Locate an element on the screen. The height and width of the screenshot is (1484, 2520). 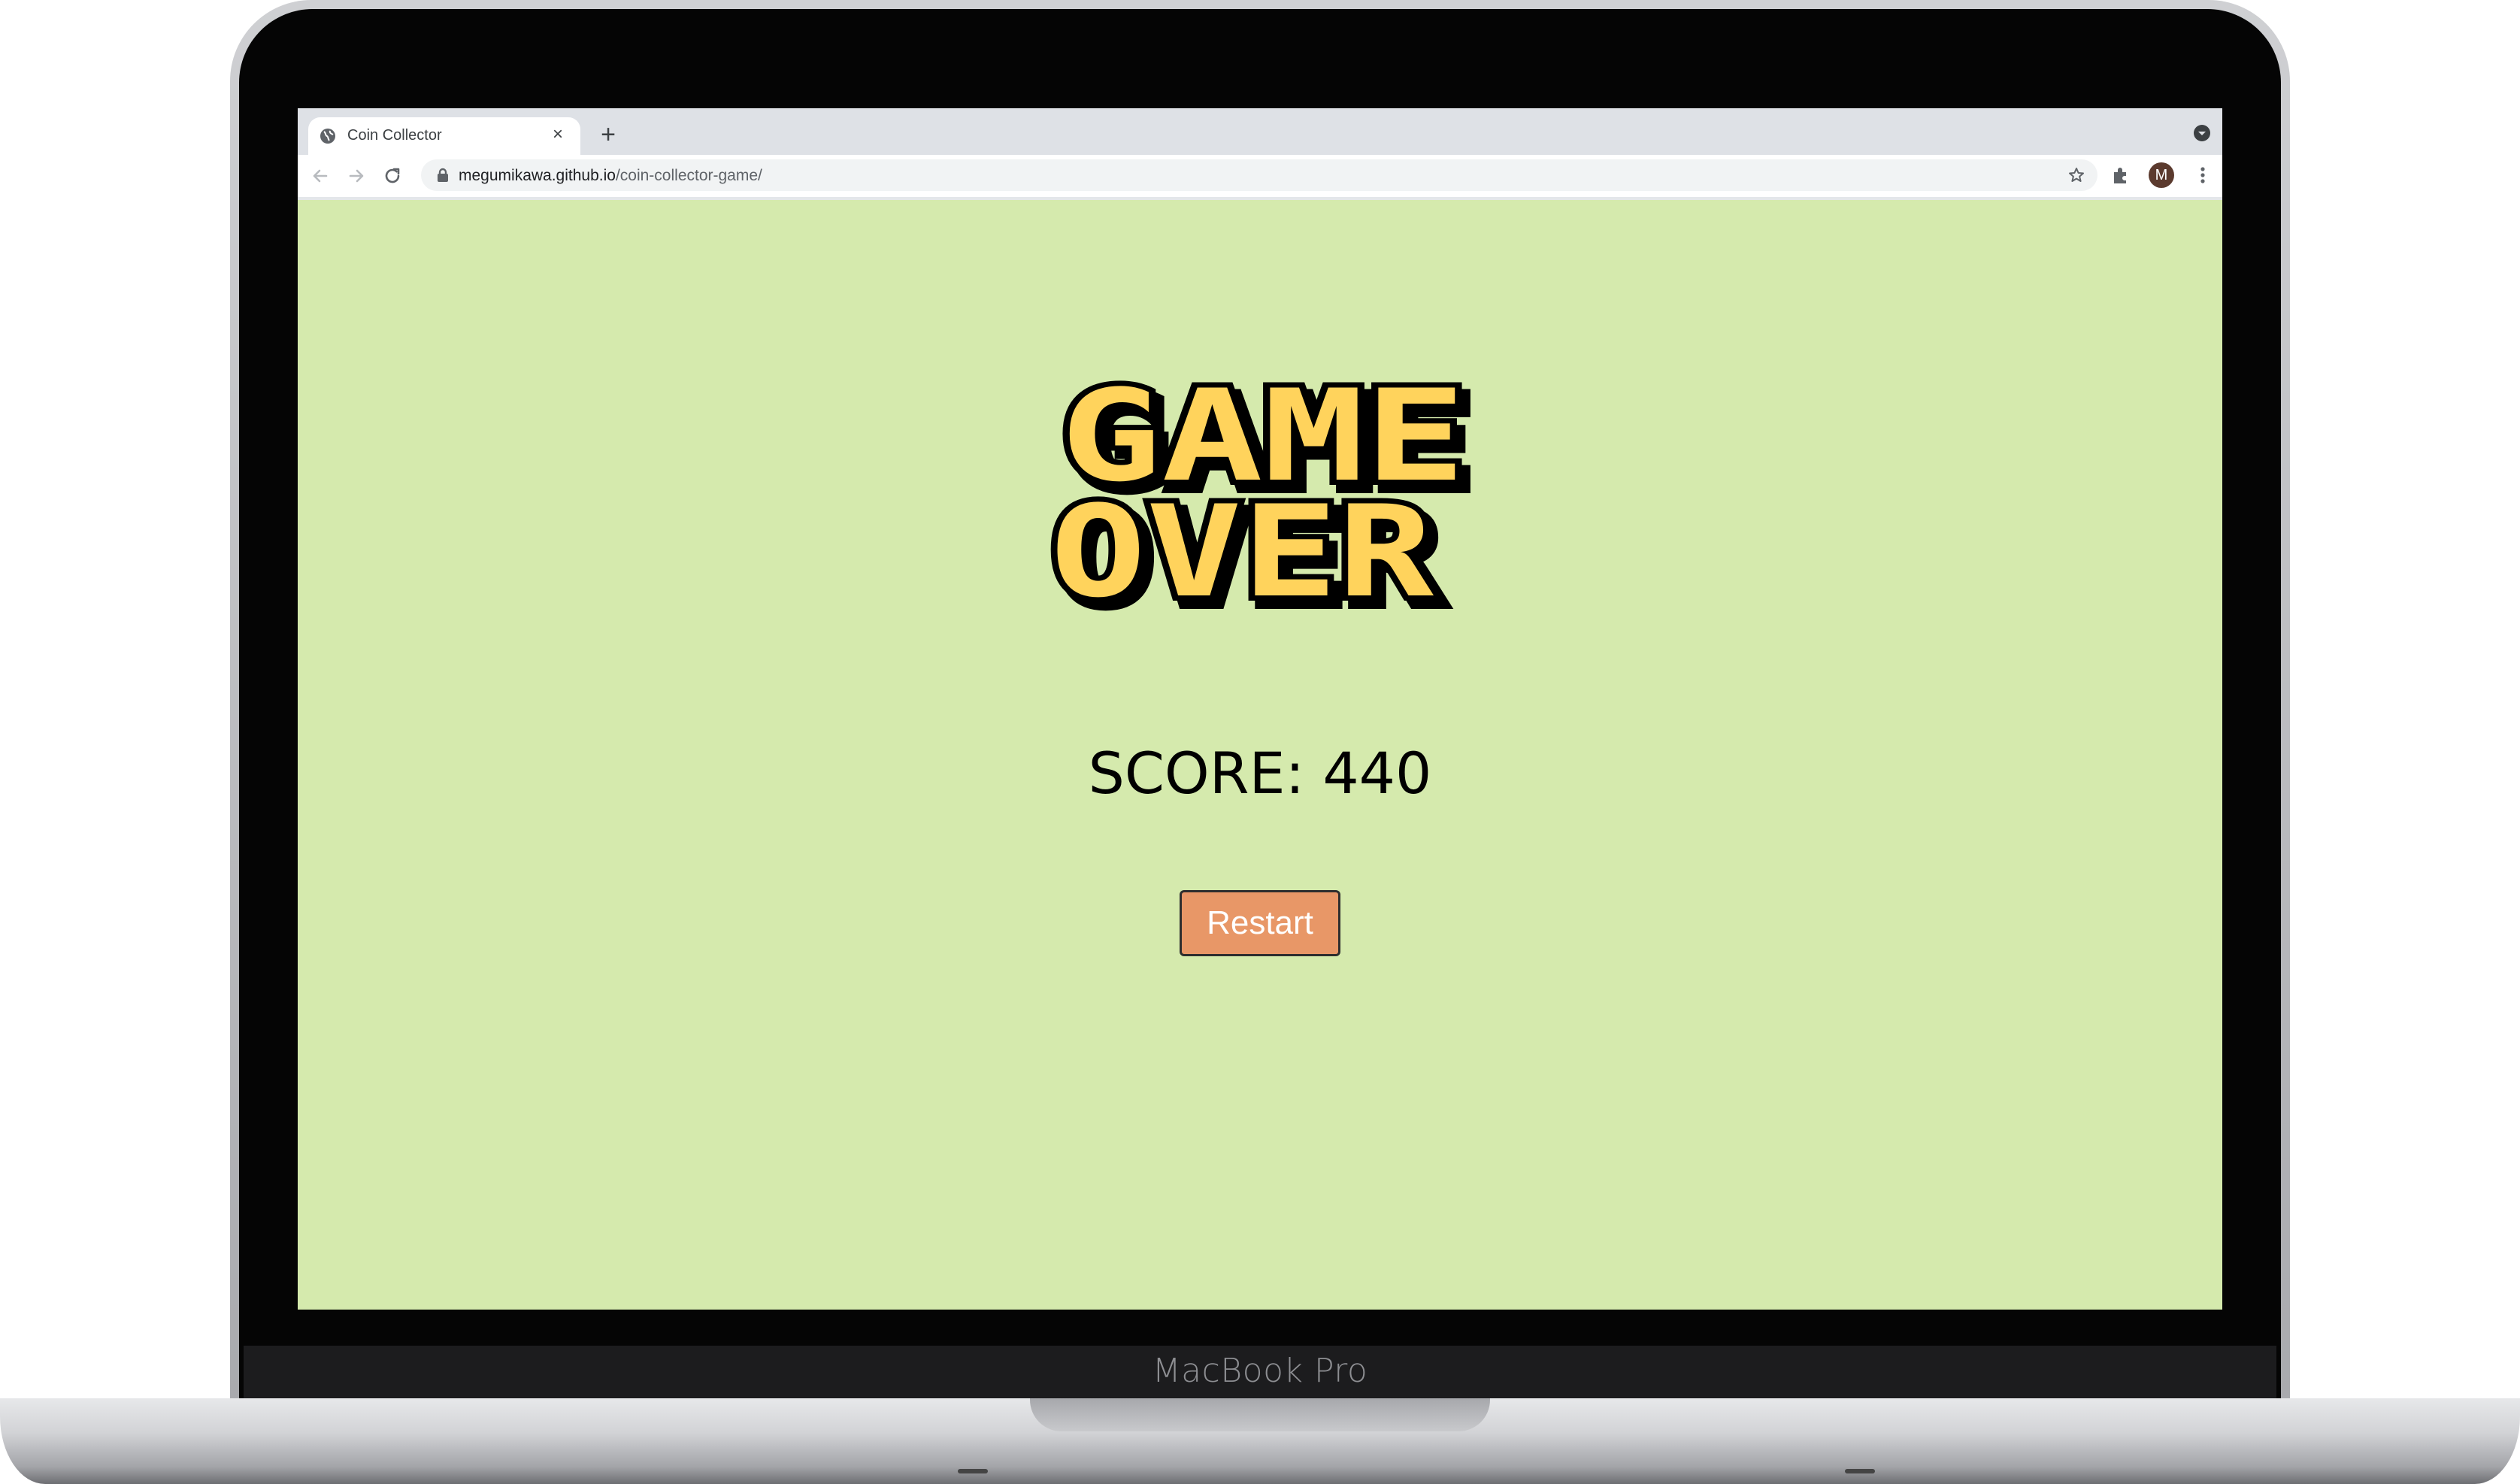
back-icon is located at coordinates (320, 176).